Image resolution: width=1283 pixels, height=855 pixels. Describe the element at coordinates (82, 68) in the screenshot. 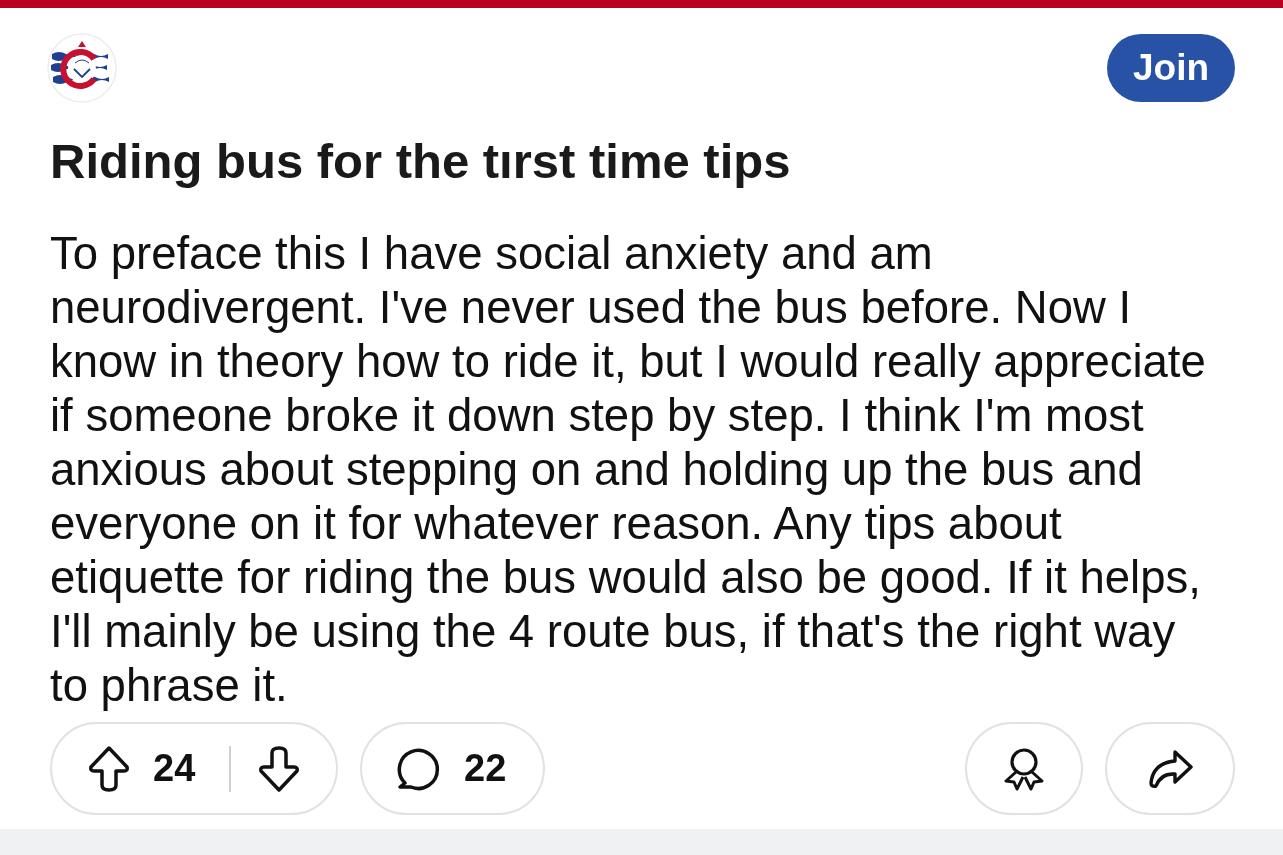

I see `logo-icon` at that location.